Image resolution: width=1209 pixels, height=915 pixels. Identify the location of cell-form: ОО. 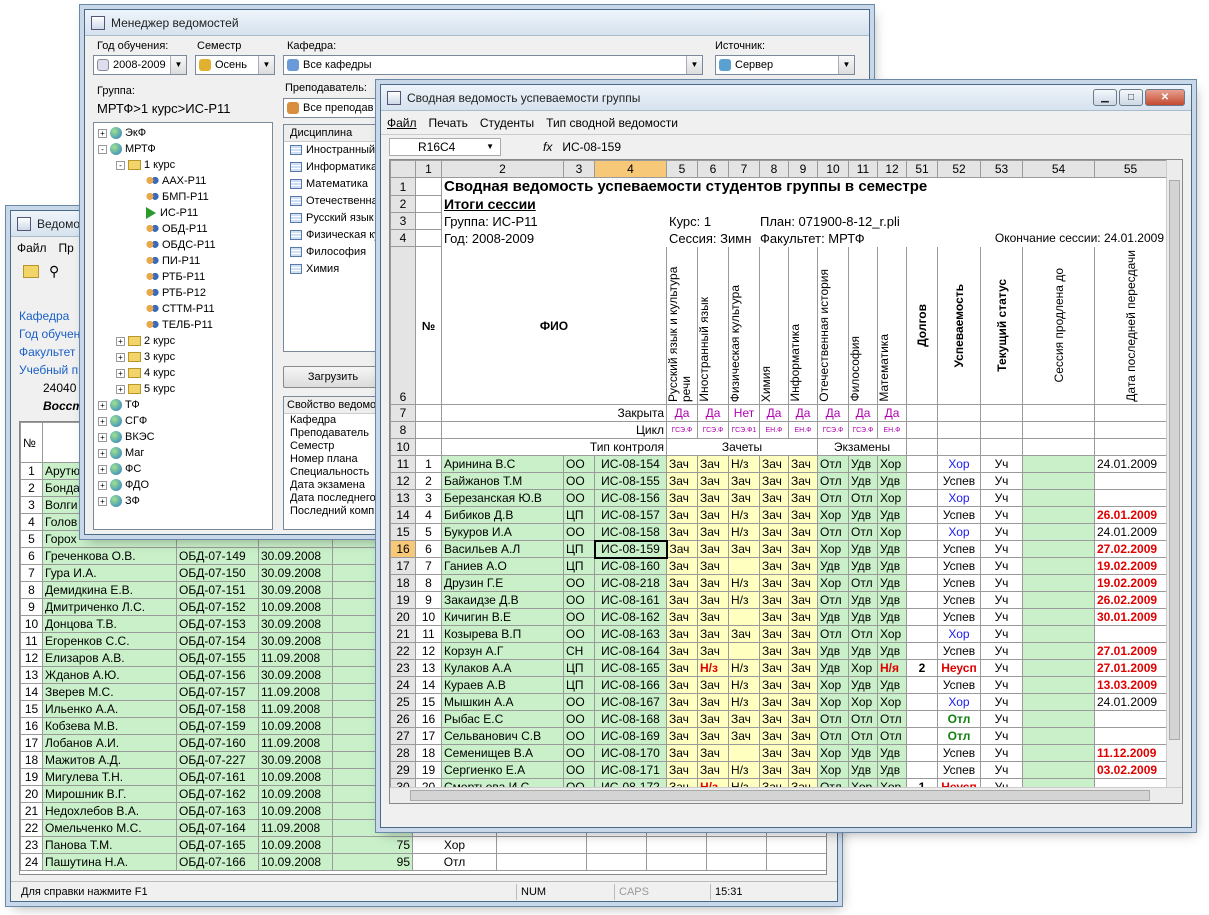
(579, 719).